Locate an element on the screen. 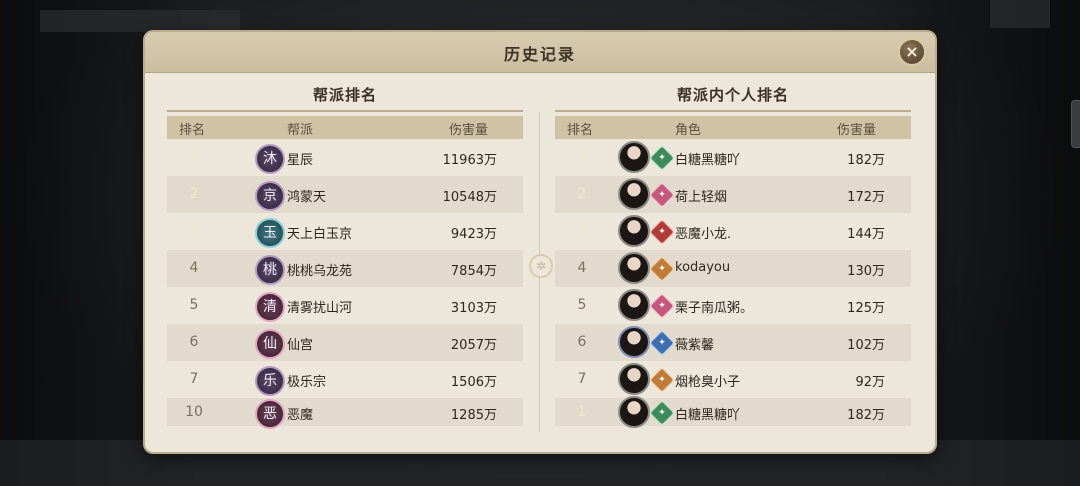 The height and width of the screenshot is (486, 1080). personal-ranking-header: 排名 角色 伤害量 is located at coordinates (733, 127).